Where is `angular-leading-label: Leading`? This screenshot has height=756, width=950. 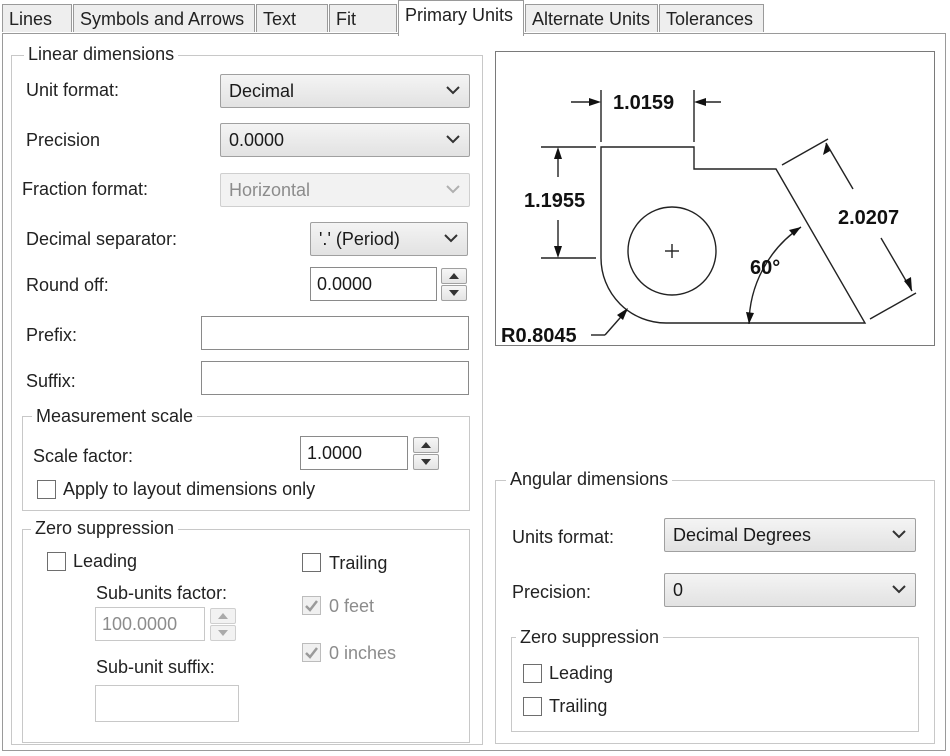
angular-leading-label: Leading is located at coordinates (581, 673).